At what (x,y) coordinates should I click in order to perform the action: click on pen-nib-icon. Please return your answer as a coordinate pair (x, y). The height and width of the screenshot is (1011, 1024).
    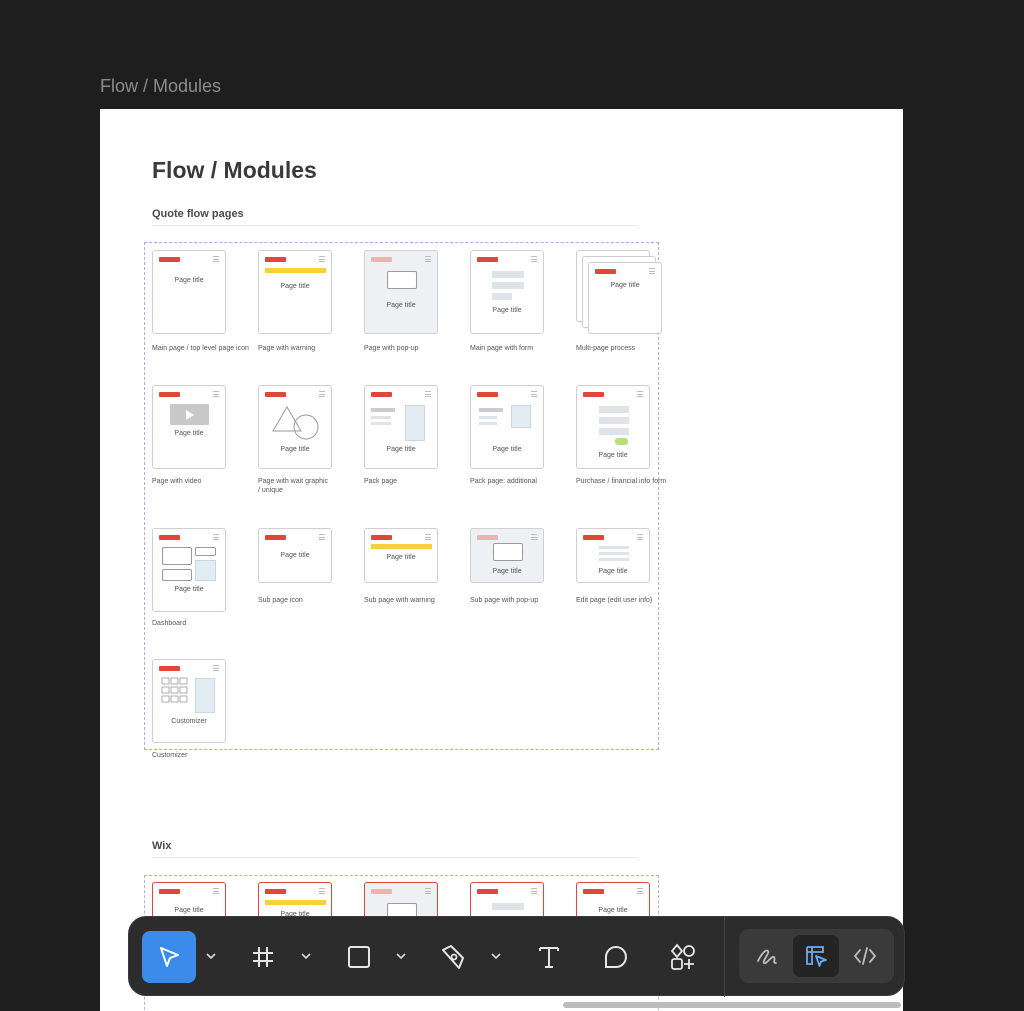
    Looking at the image, I should click on (453, 957).